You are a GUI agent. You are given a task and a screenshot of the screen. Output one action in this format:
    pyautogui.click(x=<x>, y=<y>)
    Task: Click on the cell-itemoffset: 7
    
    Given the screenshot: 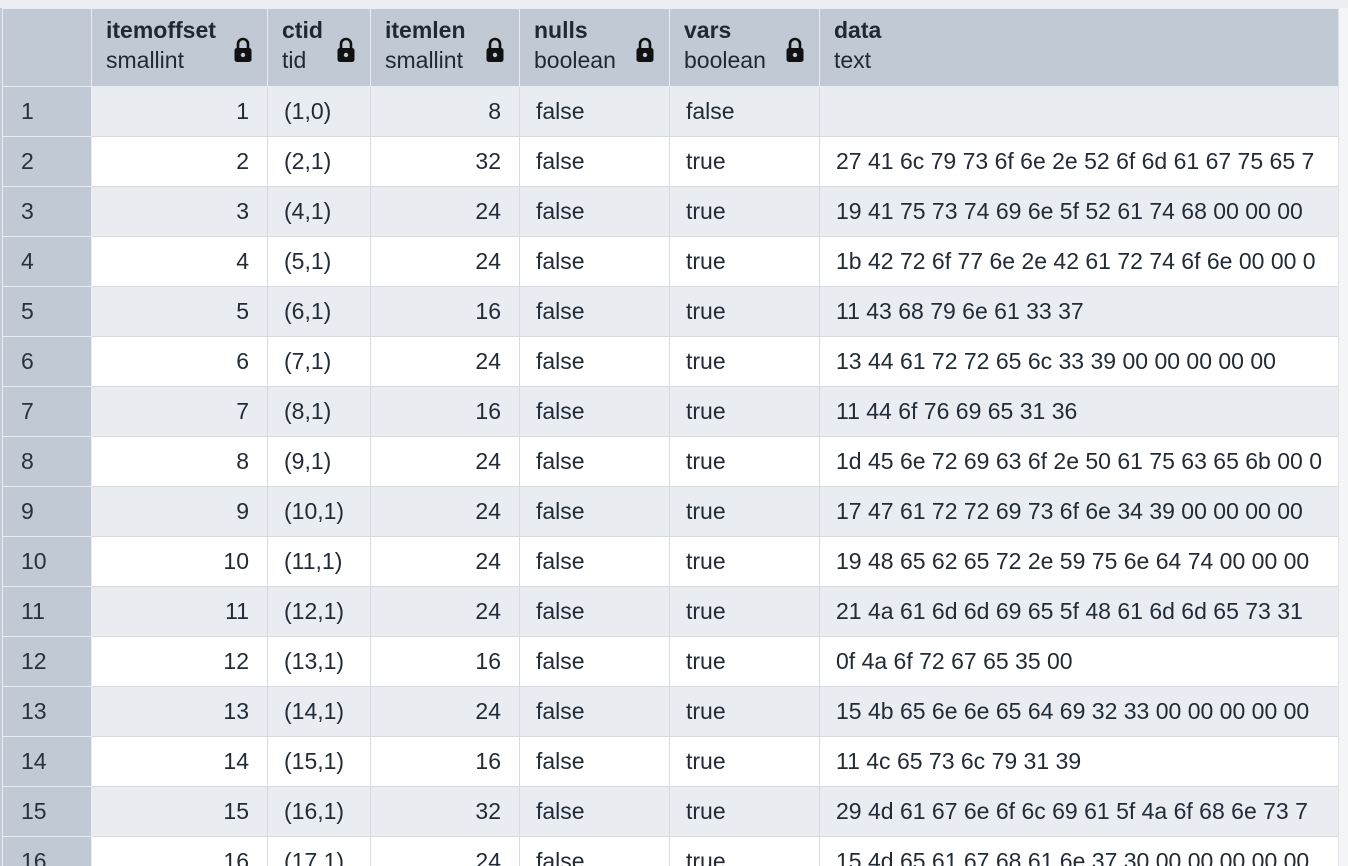 What is the action you would take?
    pyautogui.click(x=179, y=411)
    